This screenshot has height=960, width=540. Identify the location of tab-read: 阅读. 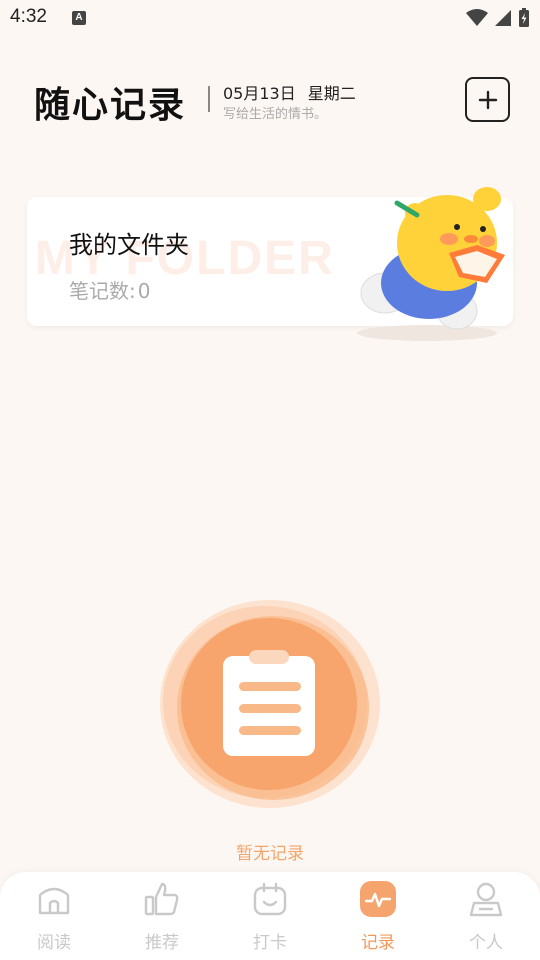
(54, 916).